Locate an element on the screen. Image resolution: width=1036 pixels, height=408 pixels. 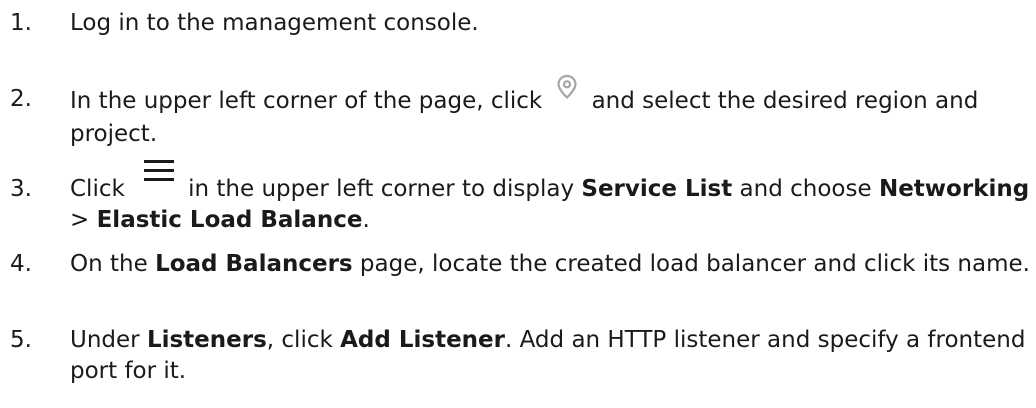
service-list-label: Service List is located at coordinates (657, 189).